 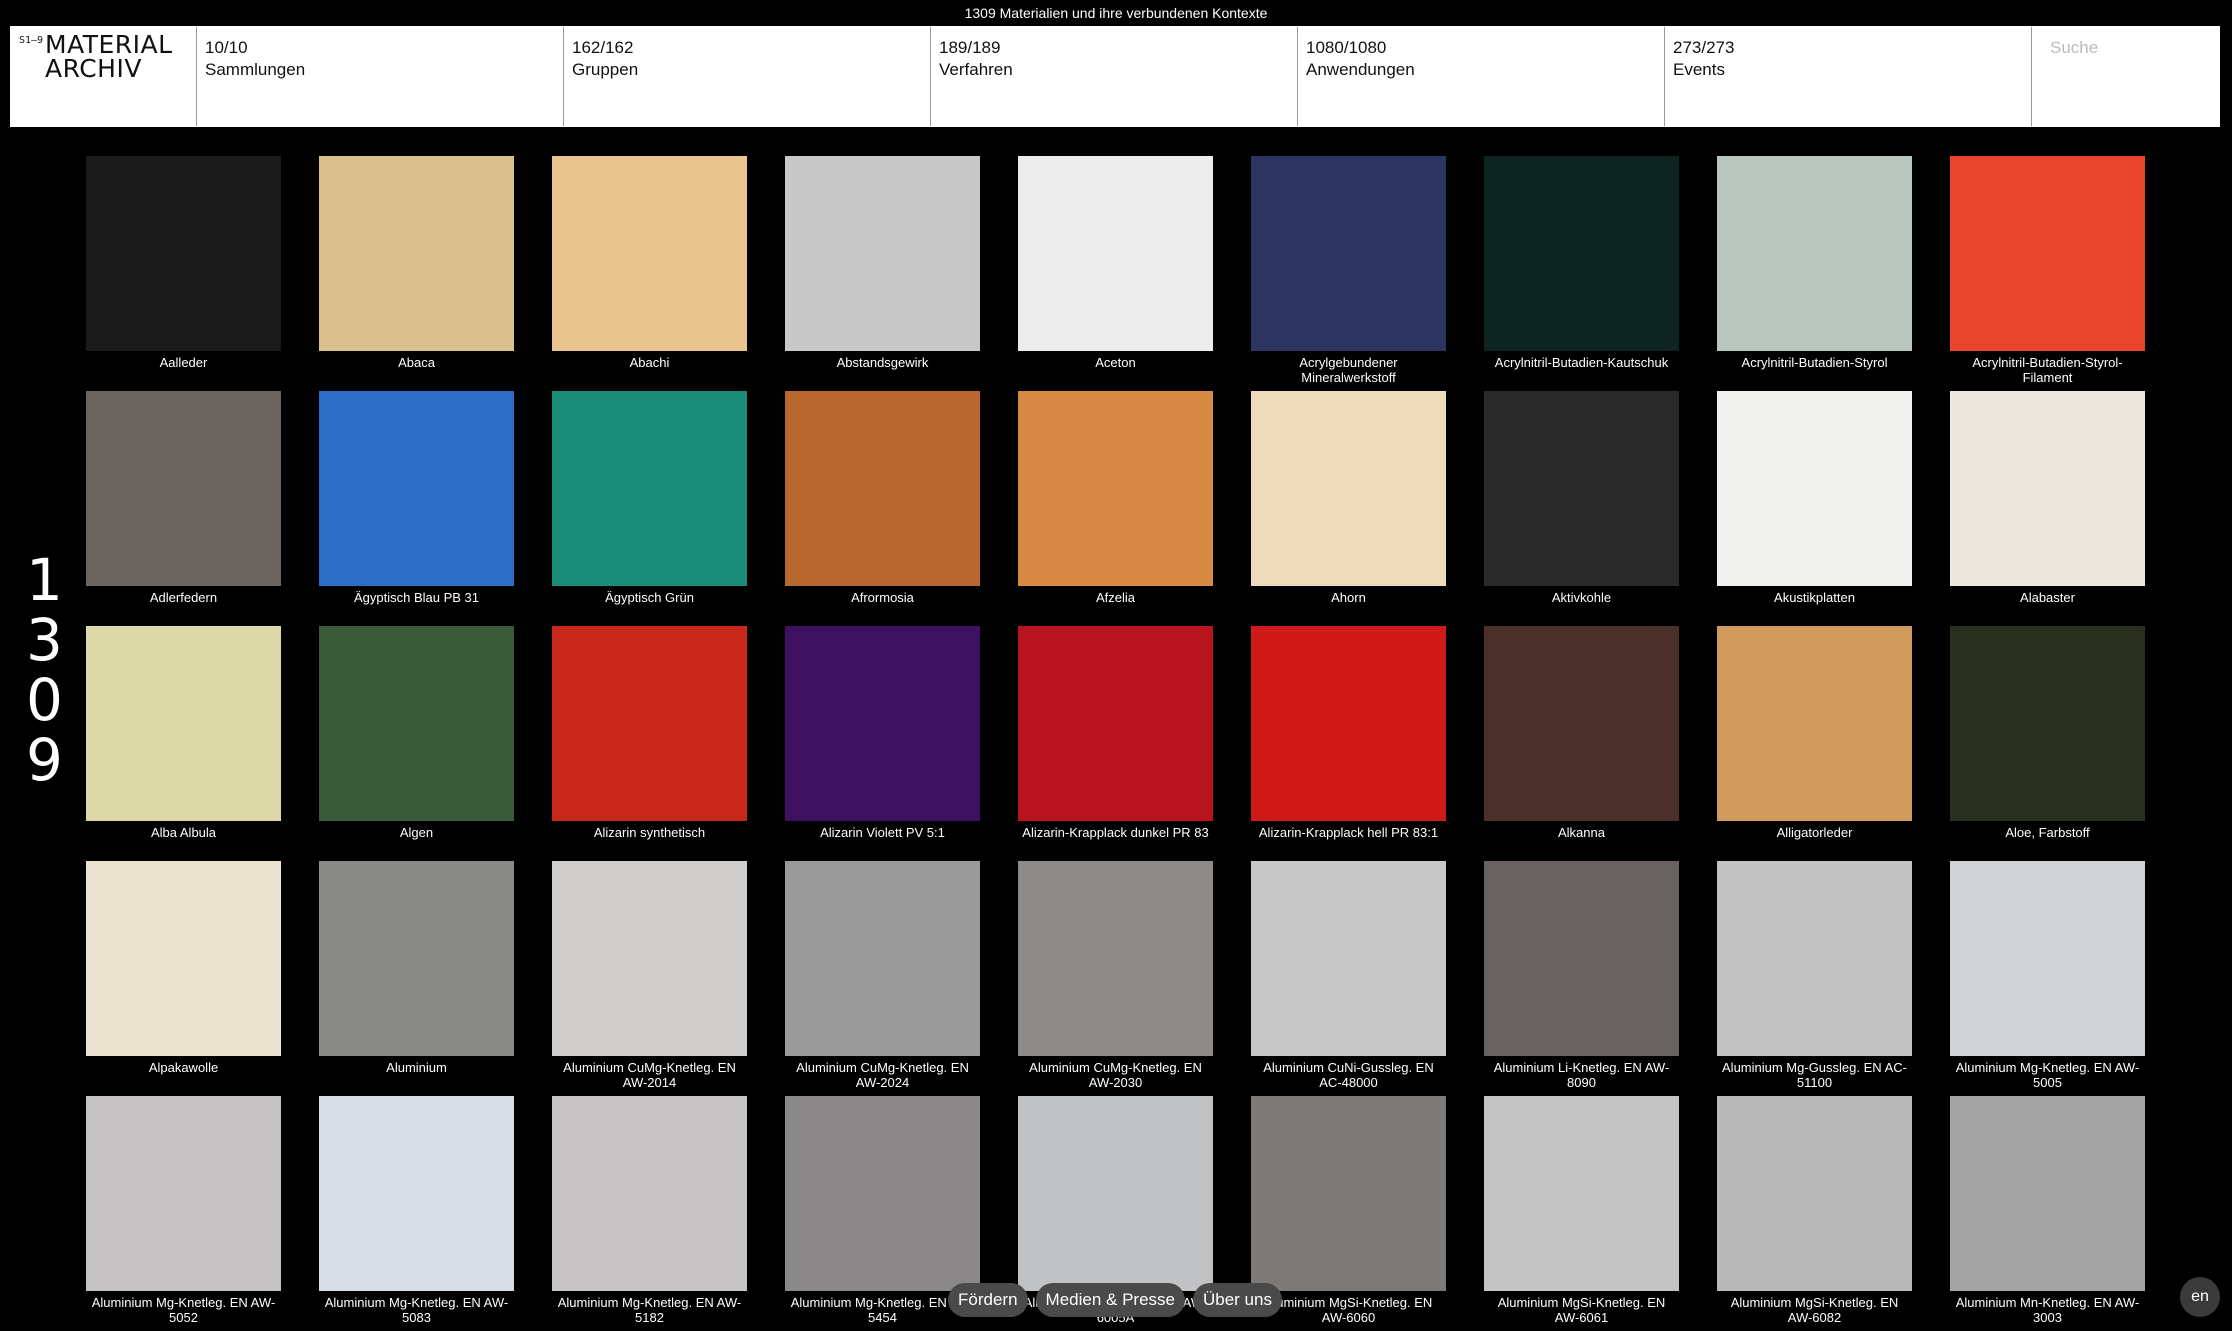 I want to click on search-input, so click(x=2127, y=48).